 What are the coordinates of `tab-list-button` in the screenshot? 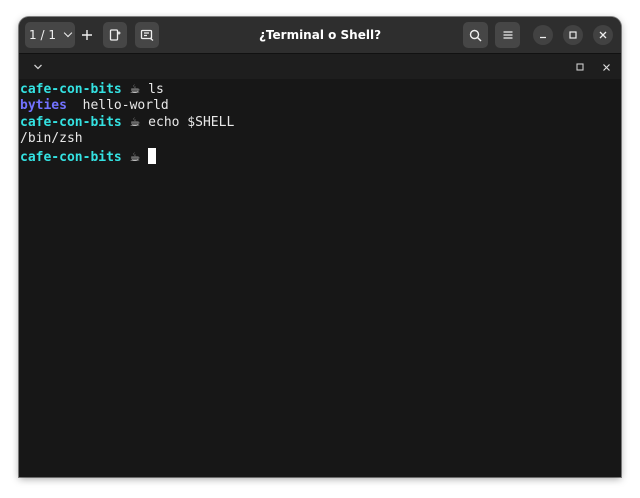 It's located at (38, 67).